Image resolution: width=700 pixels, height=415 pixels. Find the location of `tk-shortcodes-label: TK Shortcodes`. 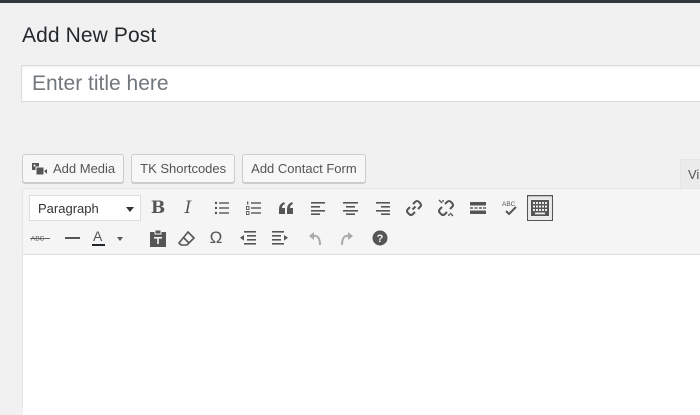

tk-shortcodes-label: TK Shortcodes is located at coordinates (183, 168).